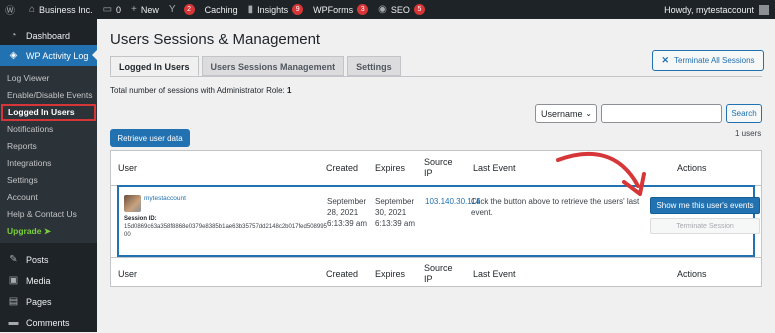 The width and height of the screenshot is (775, 333). What do you see at coordinates (250, 9) in the screenshot?
I see `bar-chart-icon: ▮` at bounding box center [250, 9].